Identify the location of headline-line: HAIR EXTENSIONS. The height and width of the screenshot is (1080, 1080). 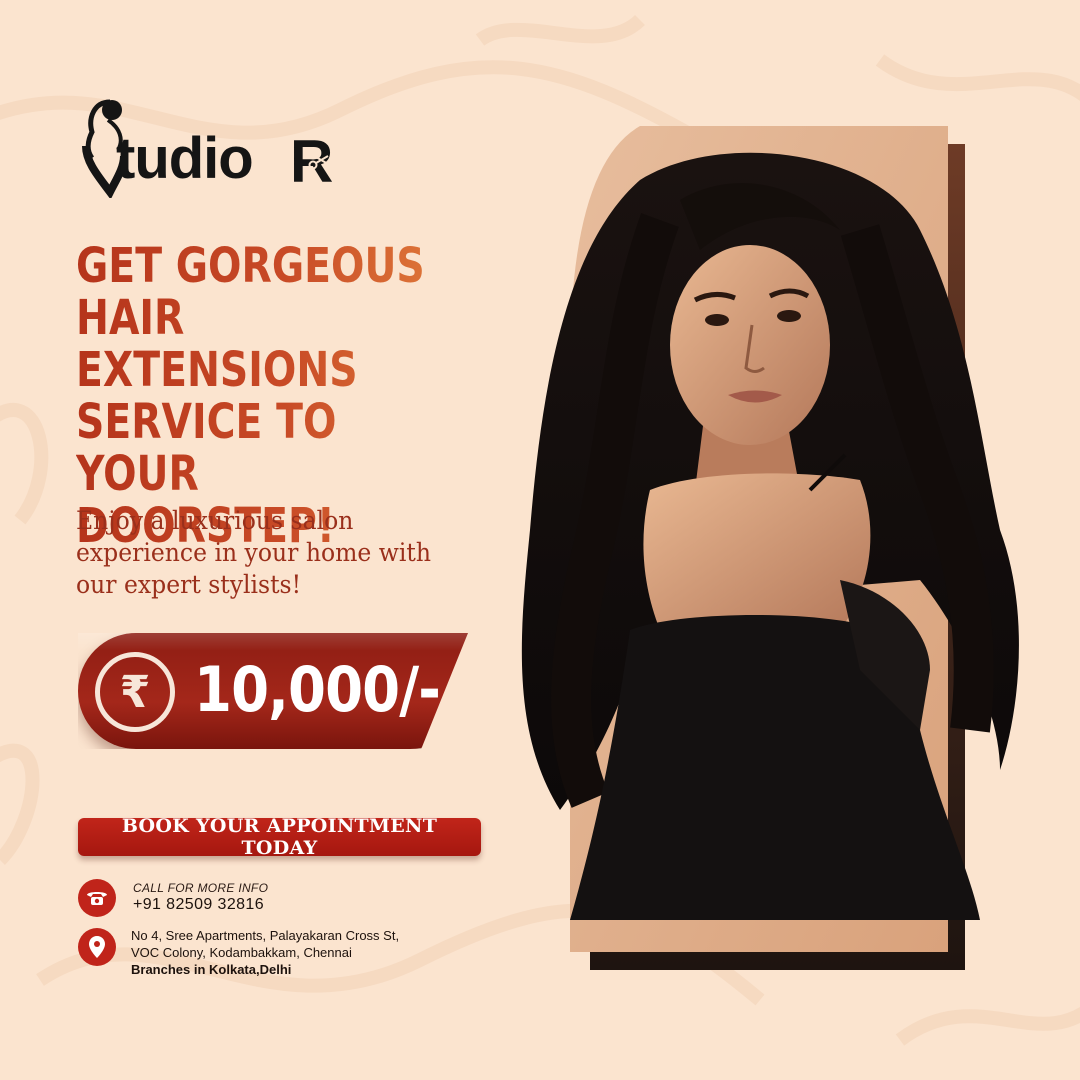
(217, 344).